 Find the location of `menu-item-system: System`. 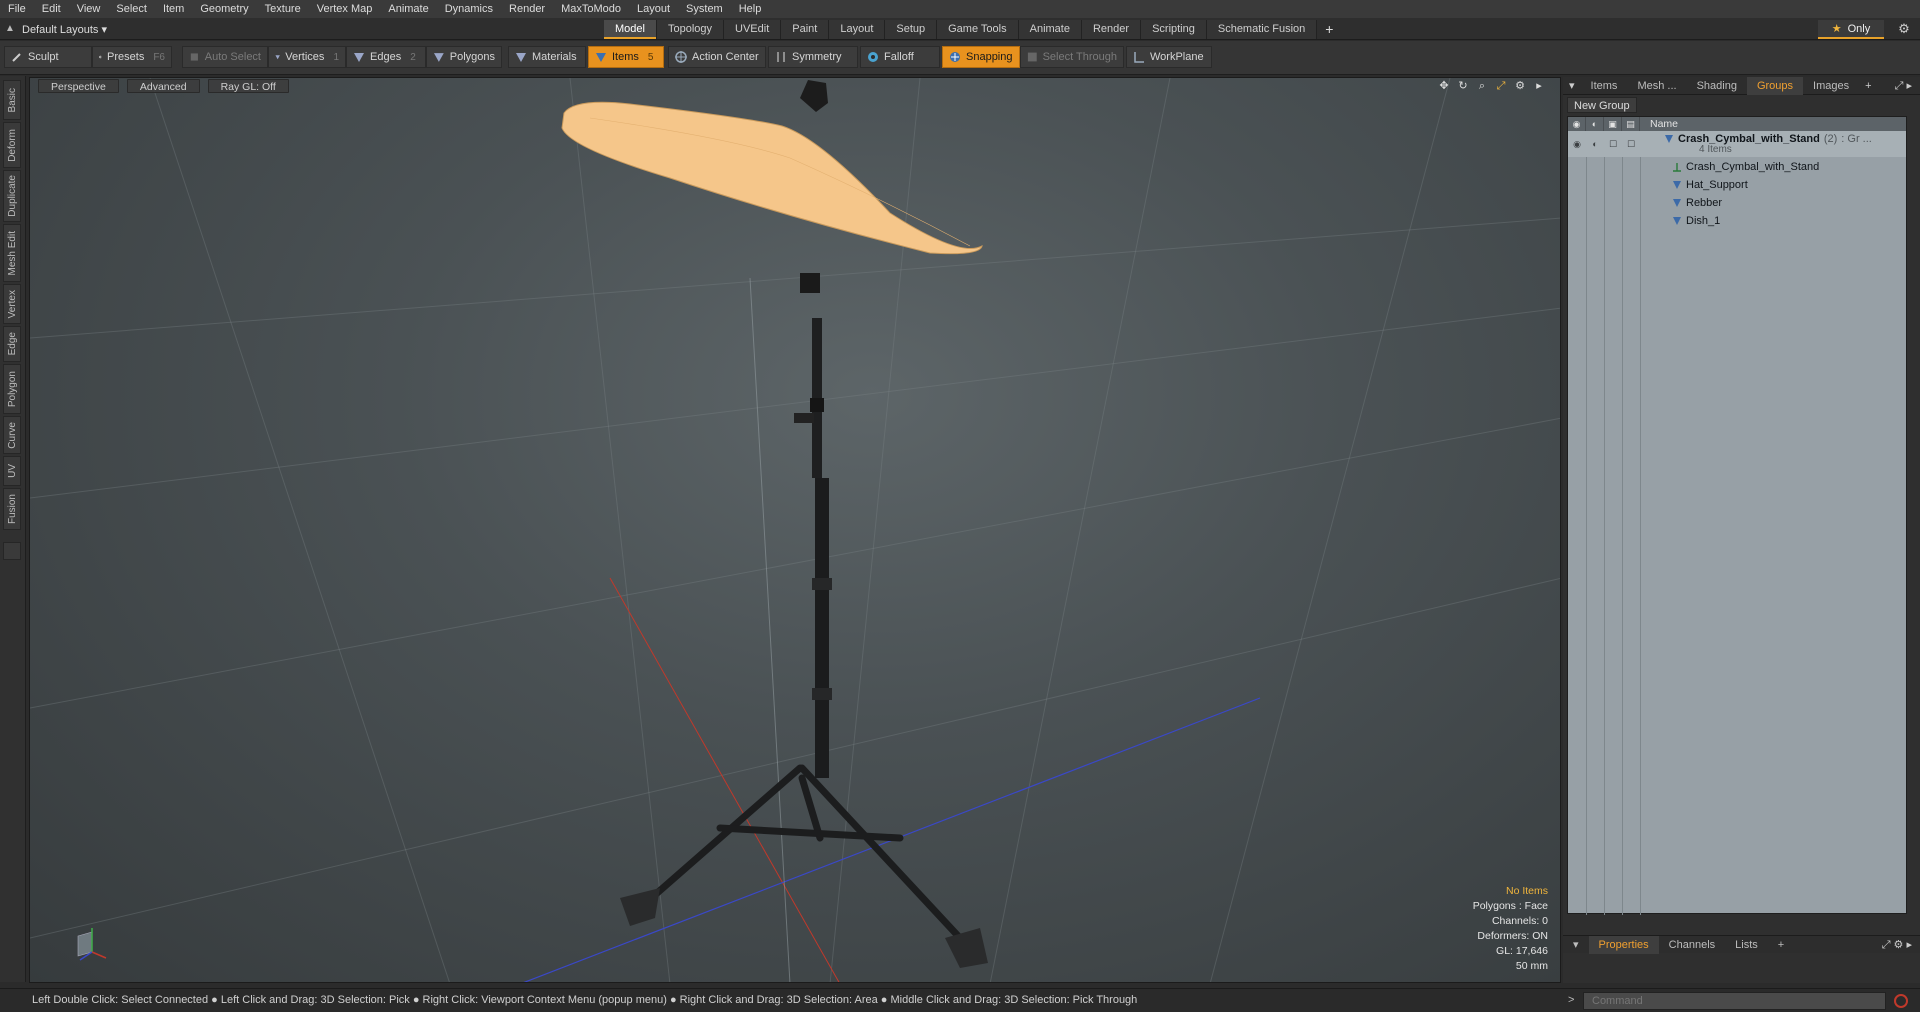

menu-item-system: System is located at coordinates (704, 9).